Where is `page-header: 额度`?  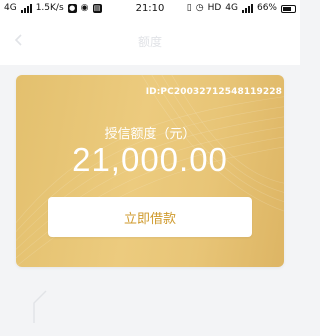 page-header: 额度 is located at coordinates (150, 41).